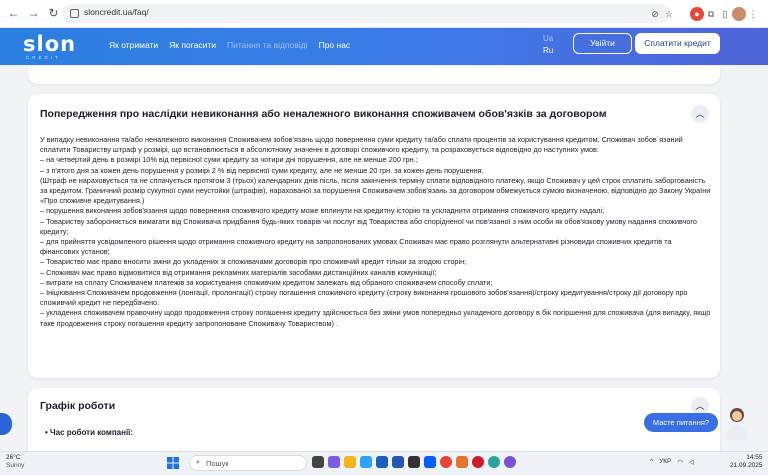  I want to click on taskbar-search: ⌕ Пошук, so click(248, 463).